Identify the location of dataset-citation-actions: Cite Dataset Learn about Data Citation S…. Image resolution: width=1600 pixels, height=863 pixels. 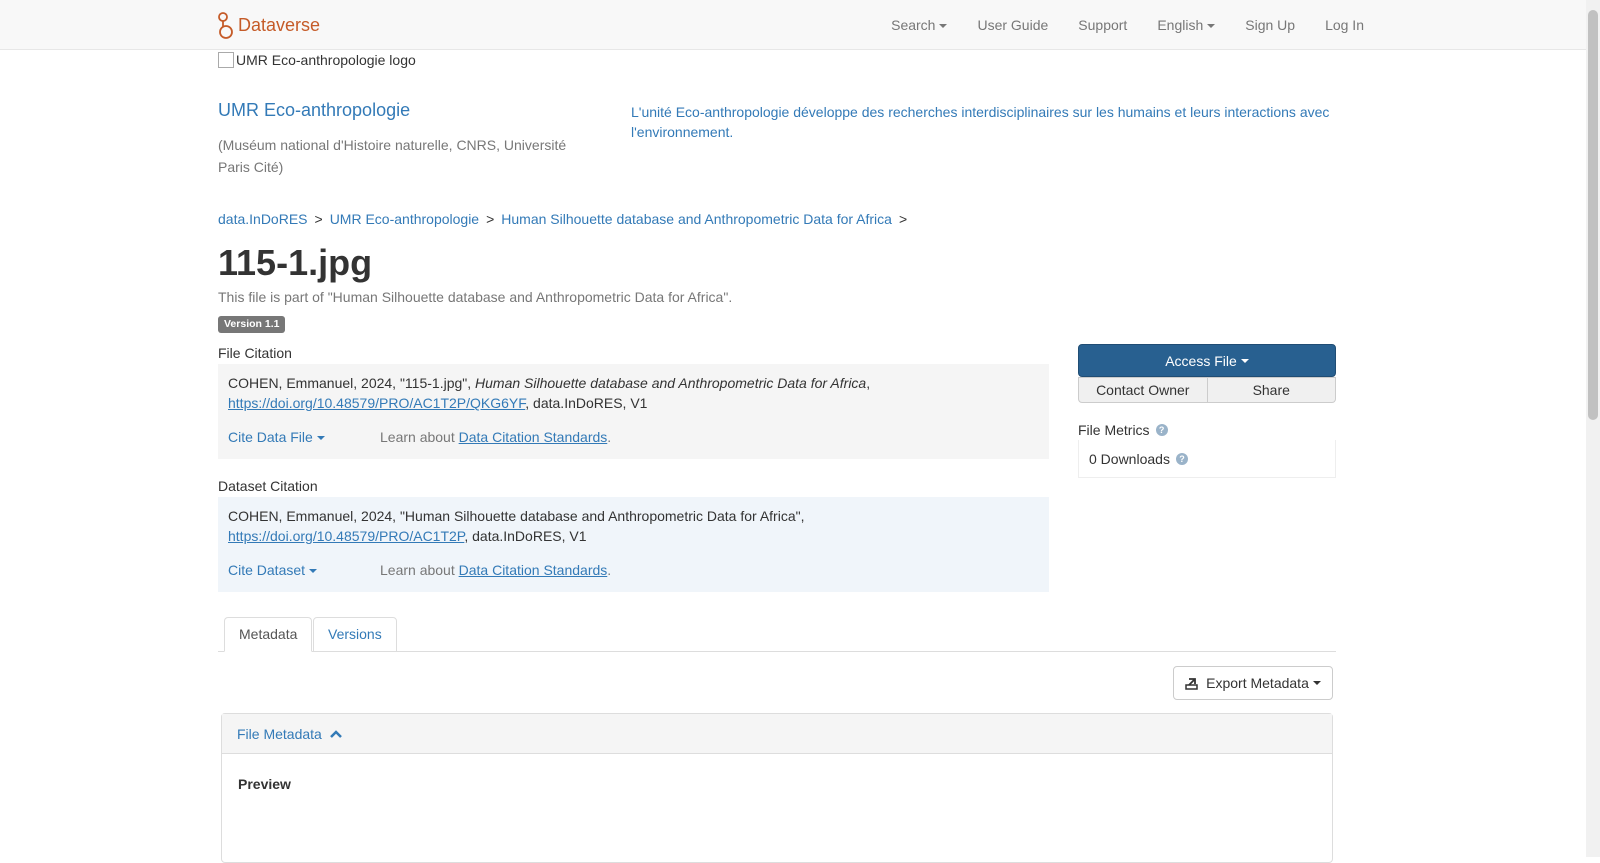
(419, 570).